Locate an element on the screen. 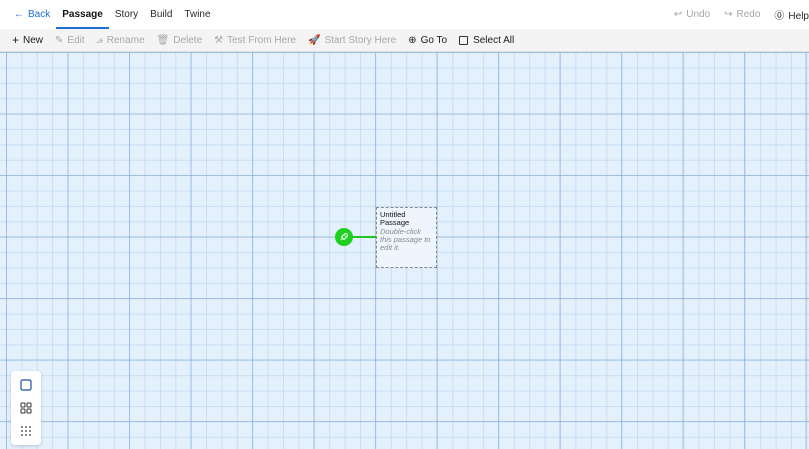 The image size is (809, 449). redo-button: ↪ Redo is located at coordinates (742, 14).